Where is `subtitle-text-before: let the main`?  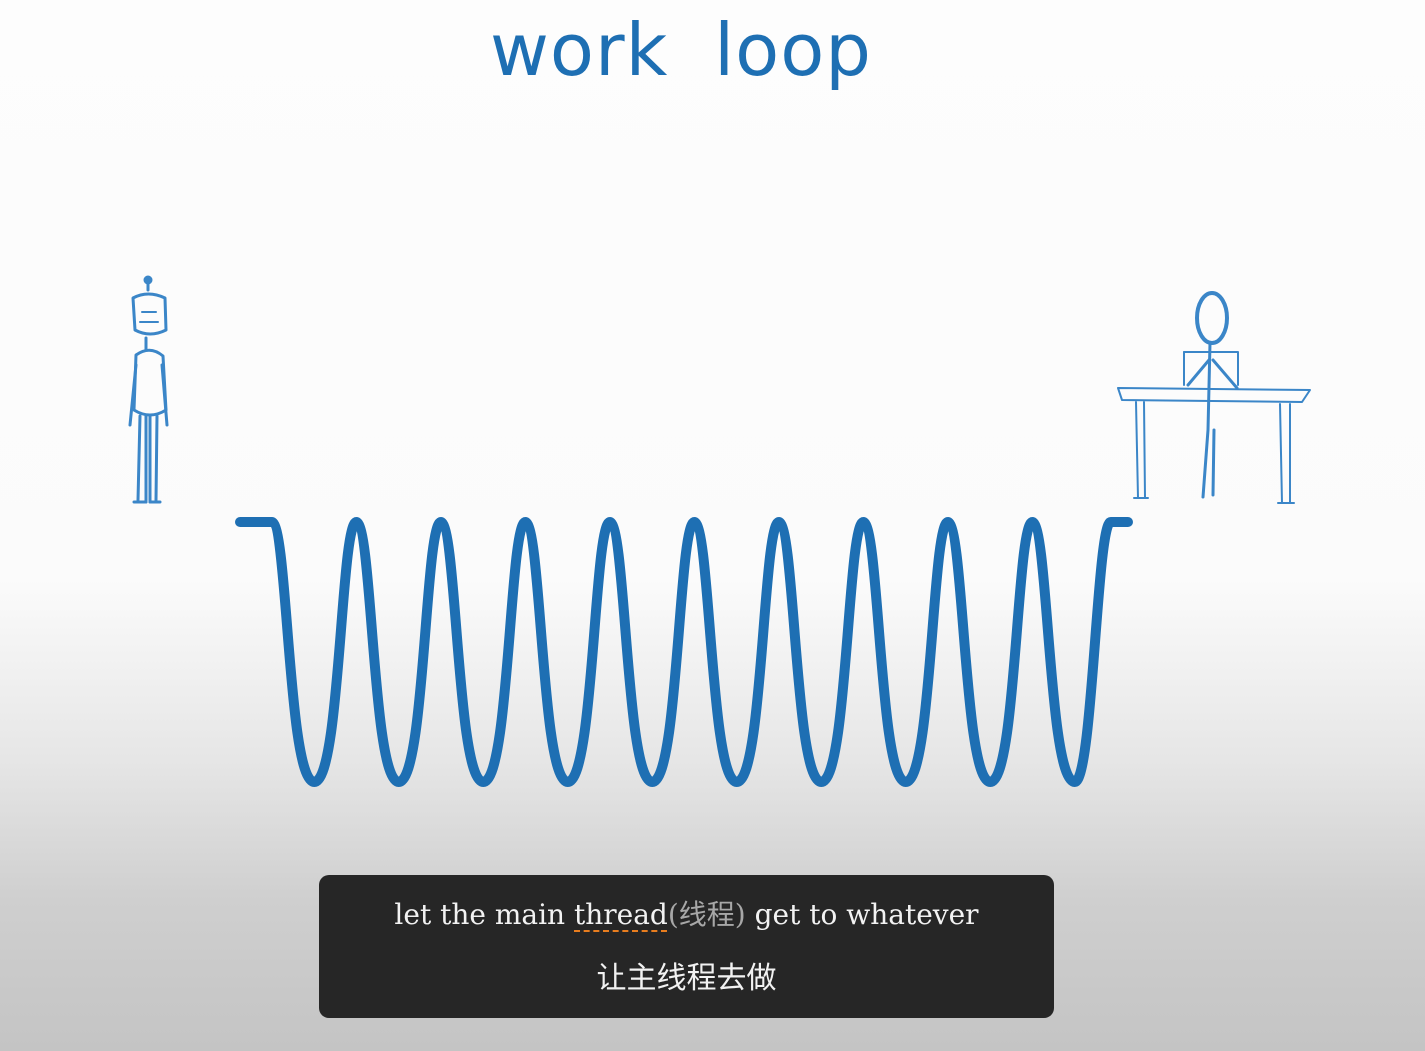
subtitle-text-before: let the main is located at coordinates (484, 914).